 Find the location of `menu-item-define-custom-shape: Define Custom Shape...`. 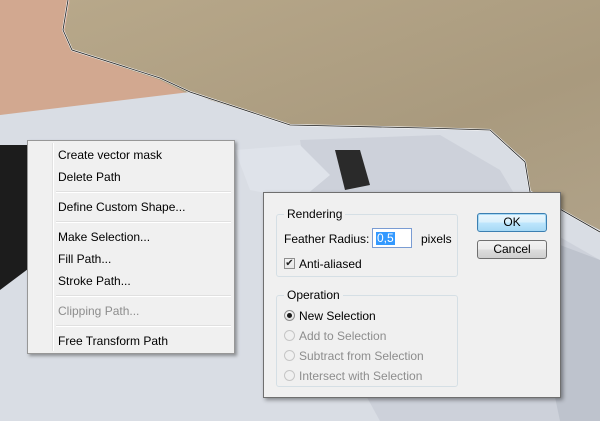

menu-item-define-custom-shape: Define Custom Shape... is located at coordinates (121, 207).